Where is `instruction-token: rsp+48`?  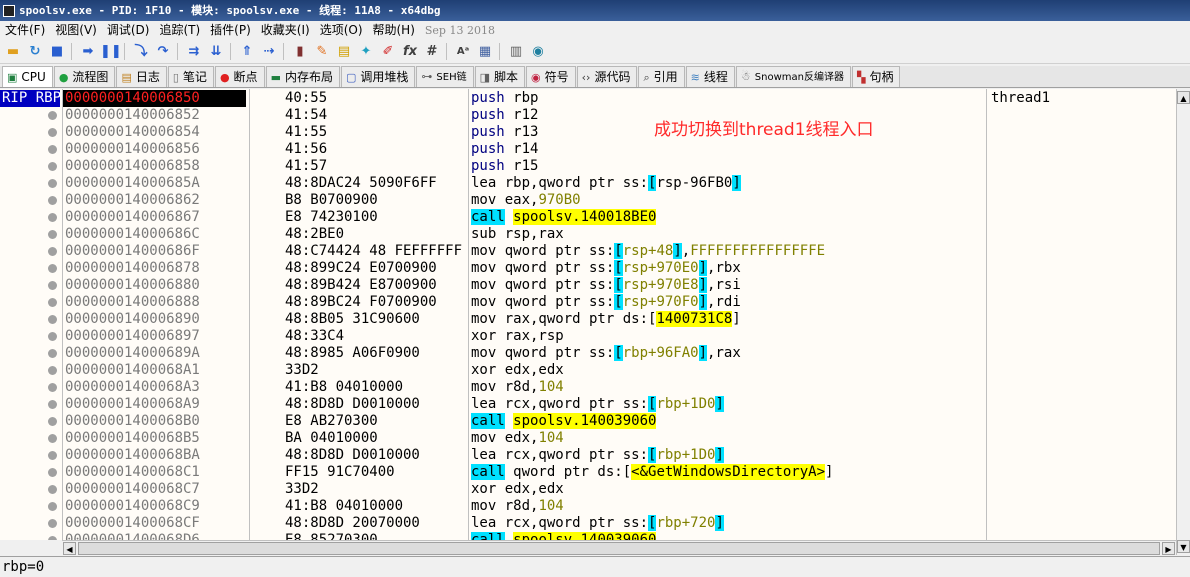
instruction-token: rsp+48 is located at coordinates (648, 251).